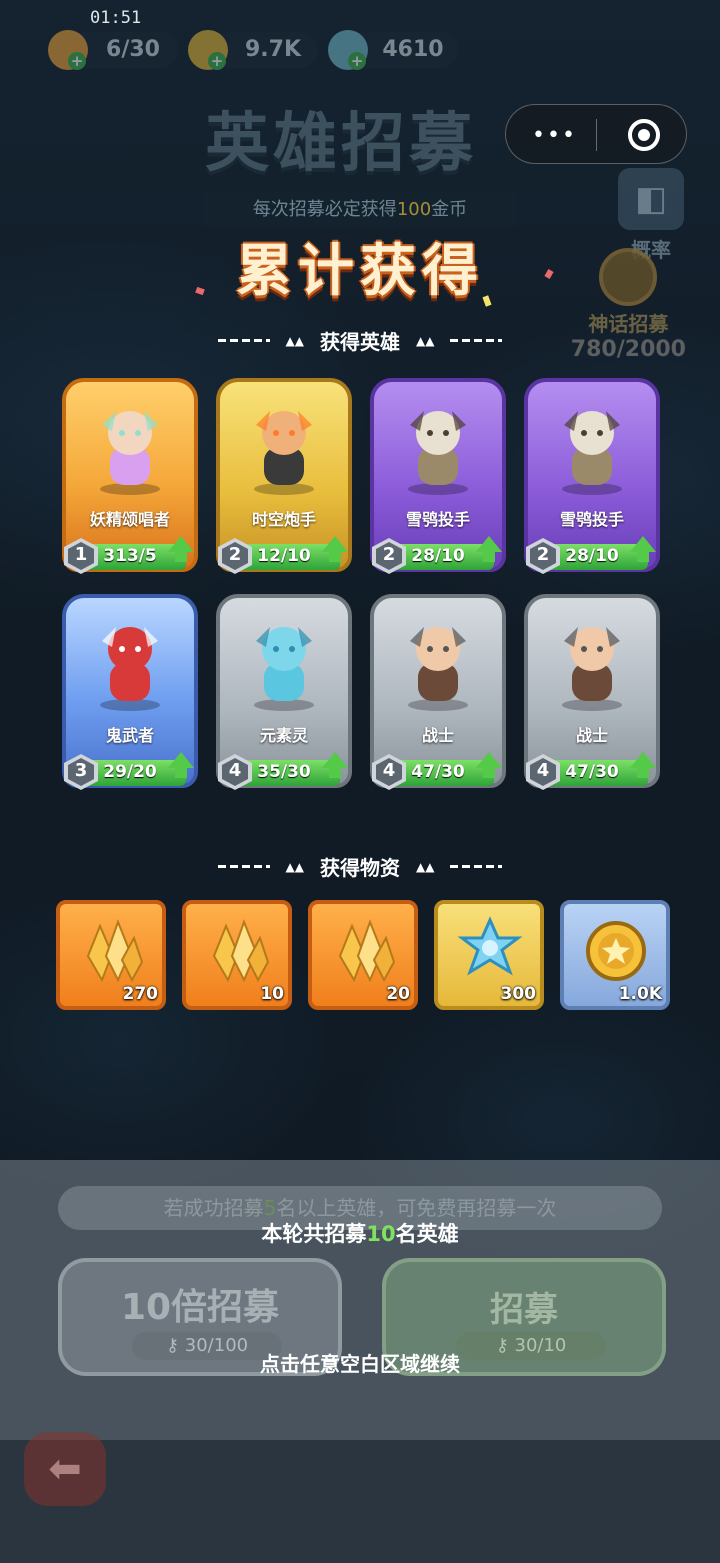 Image resolution: width=720 pixels, height=1563 pixels. What do you see at coordinates (616, 951) in the screenshot?
I see `gold-coin-icon` at bounding box center [616, 951].